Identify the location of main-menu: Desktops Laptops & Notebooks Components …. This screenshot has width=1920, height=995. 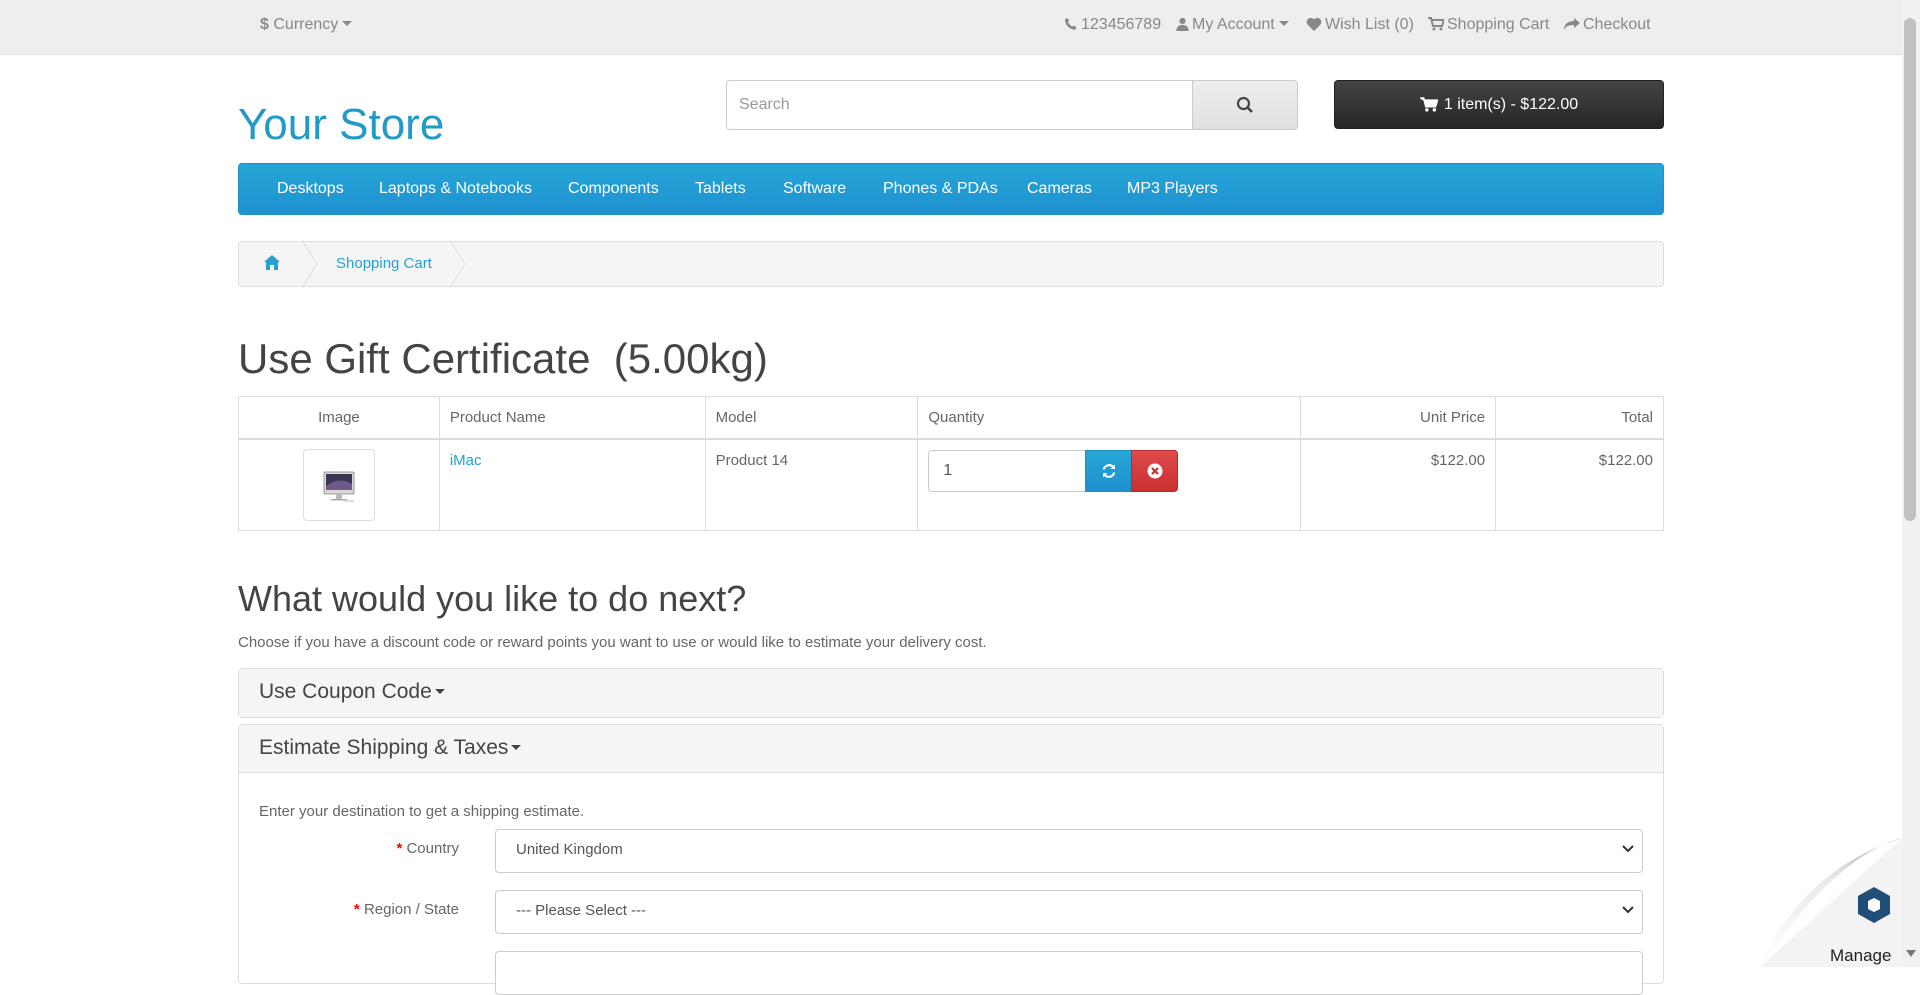
(951, 189).